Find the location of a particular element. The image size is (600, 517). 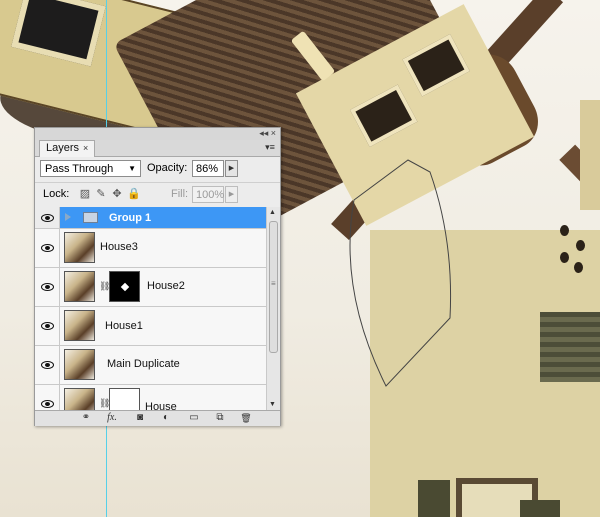

layer-row-main-duplicate: Main Duplicate is located at coordinates (150, 365).